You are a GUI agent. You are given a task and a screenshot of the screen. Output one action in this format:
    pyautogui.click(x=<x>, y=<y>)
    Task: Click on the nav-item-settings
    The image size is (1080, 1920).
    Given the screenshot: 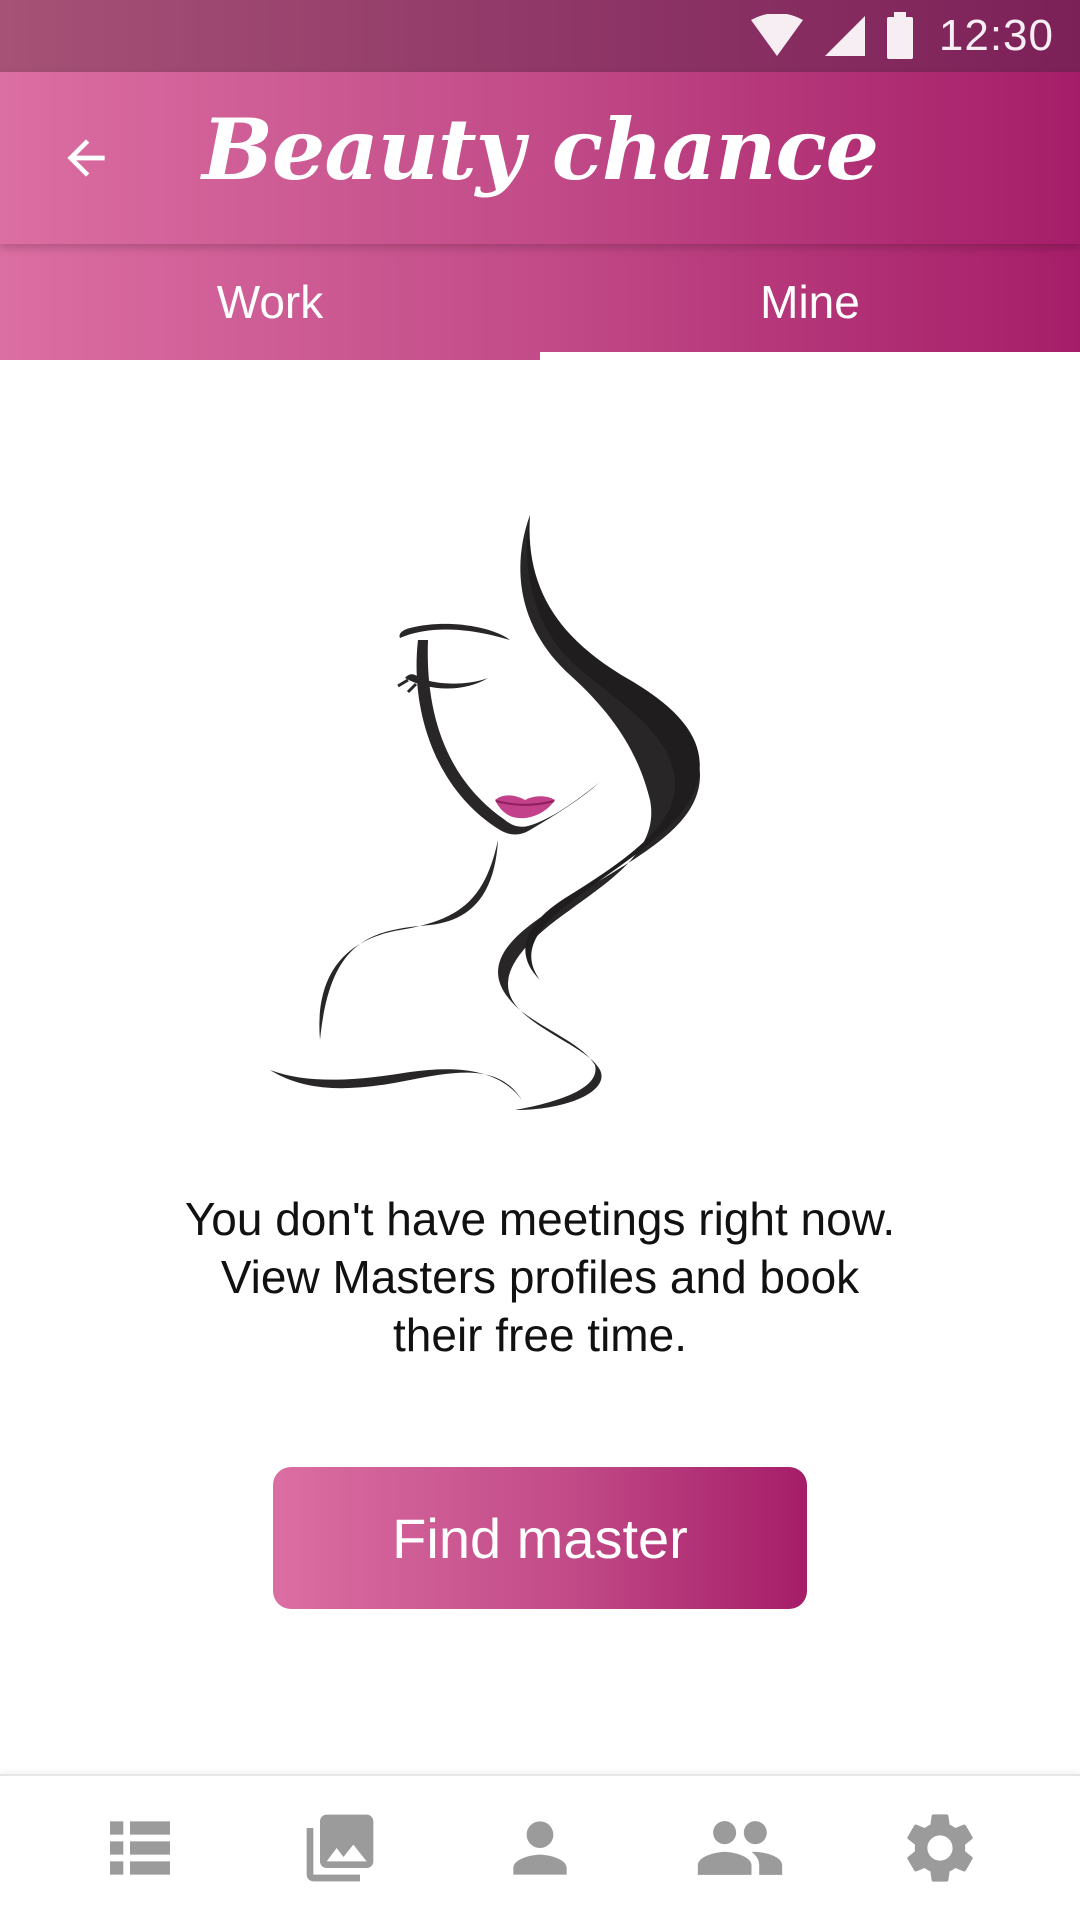 What is the action you would take?
    pyautogui.click(x=940, y=1848)
    